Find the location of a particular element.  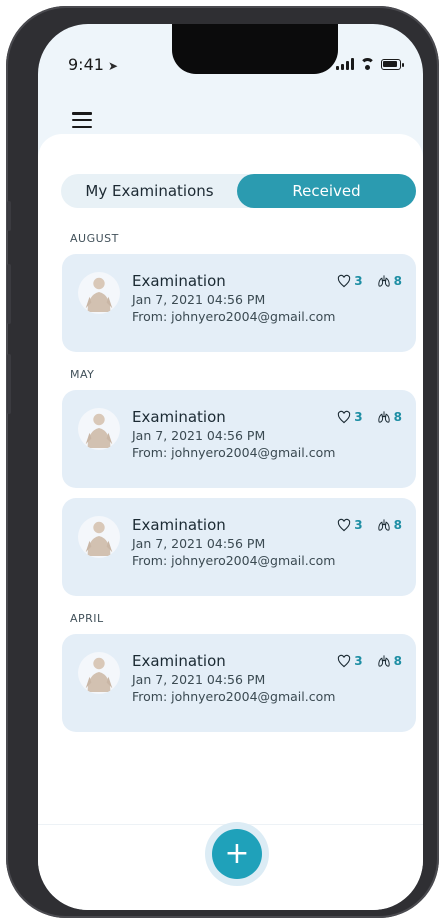

tab-my-examinations: My Examinations is located at coordinates (149, 191).